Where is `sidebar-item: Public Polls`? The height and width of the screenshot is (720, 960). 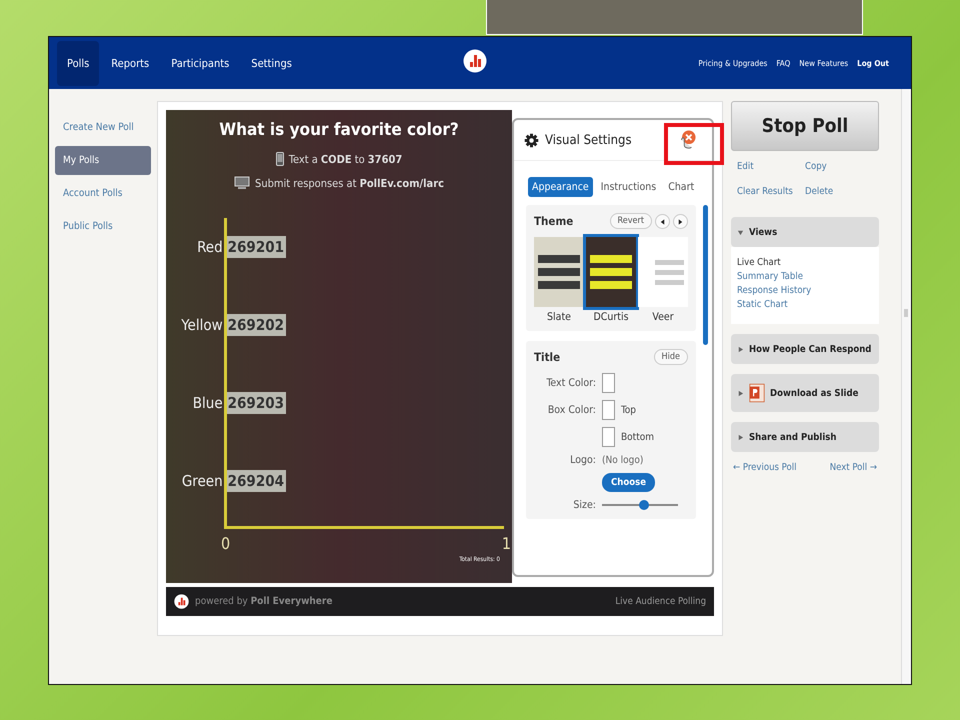
sidebar-item: Public Polls is located at coordinates (103, 226).